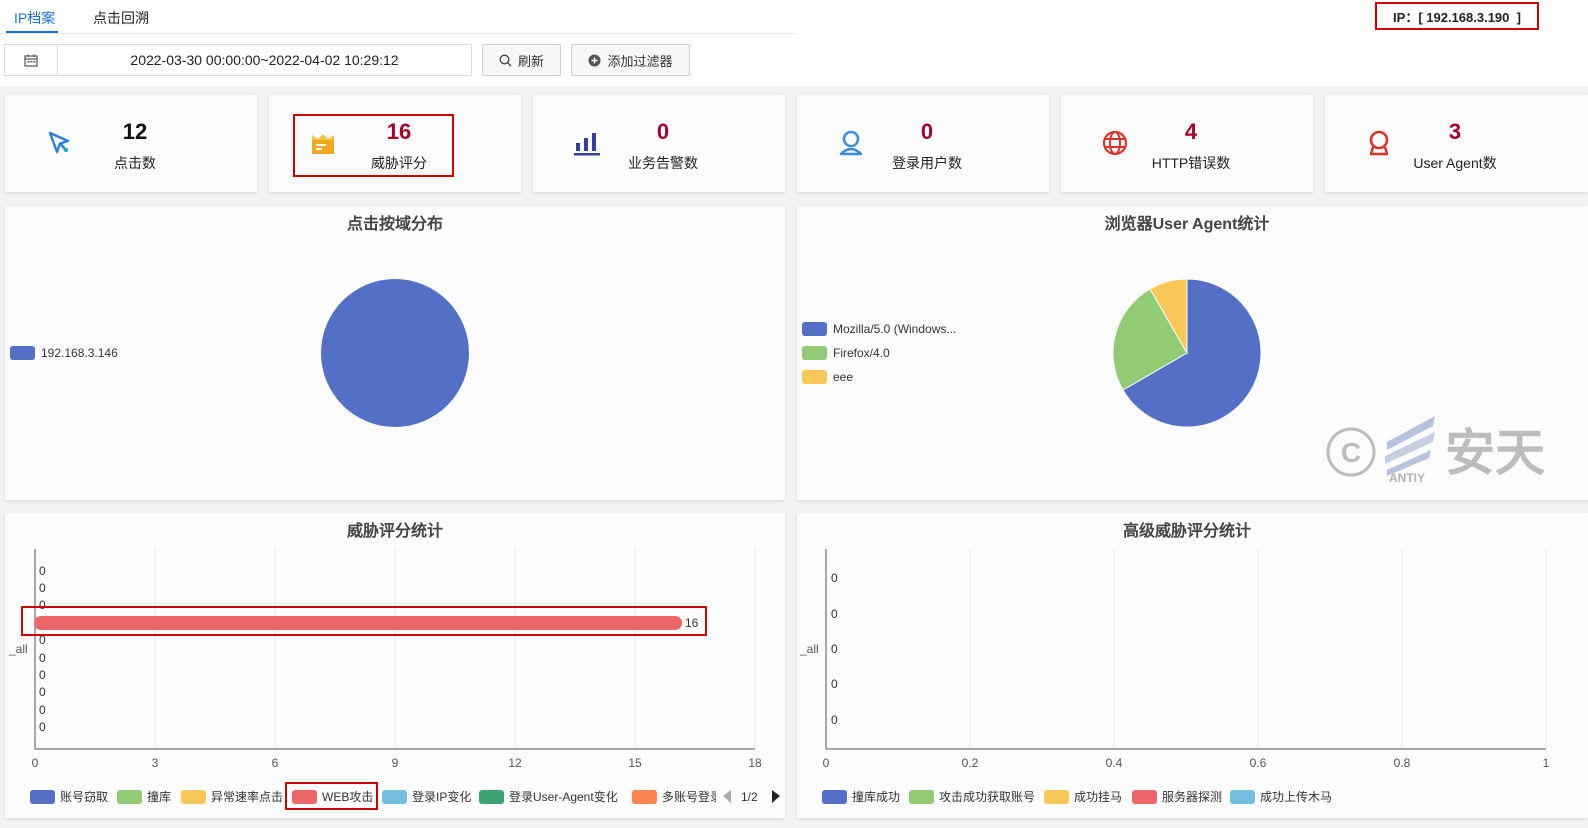 The width and height of the screenshot is (1588, 828). What do you see at coordinates (1495, 453) in the screenshot?
I see `watermark-brand-cn: 安天` at bounding box center [1495, 453].